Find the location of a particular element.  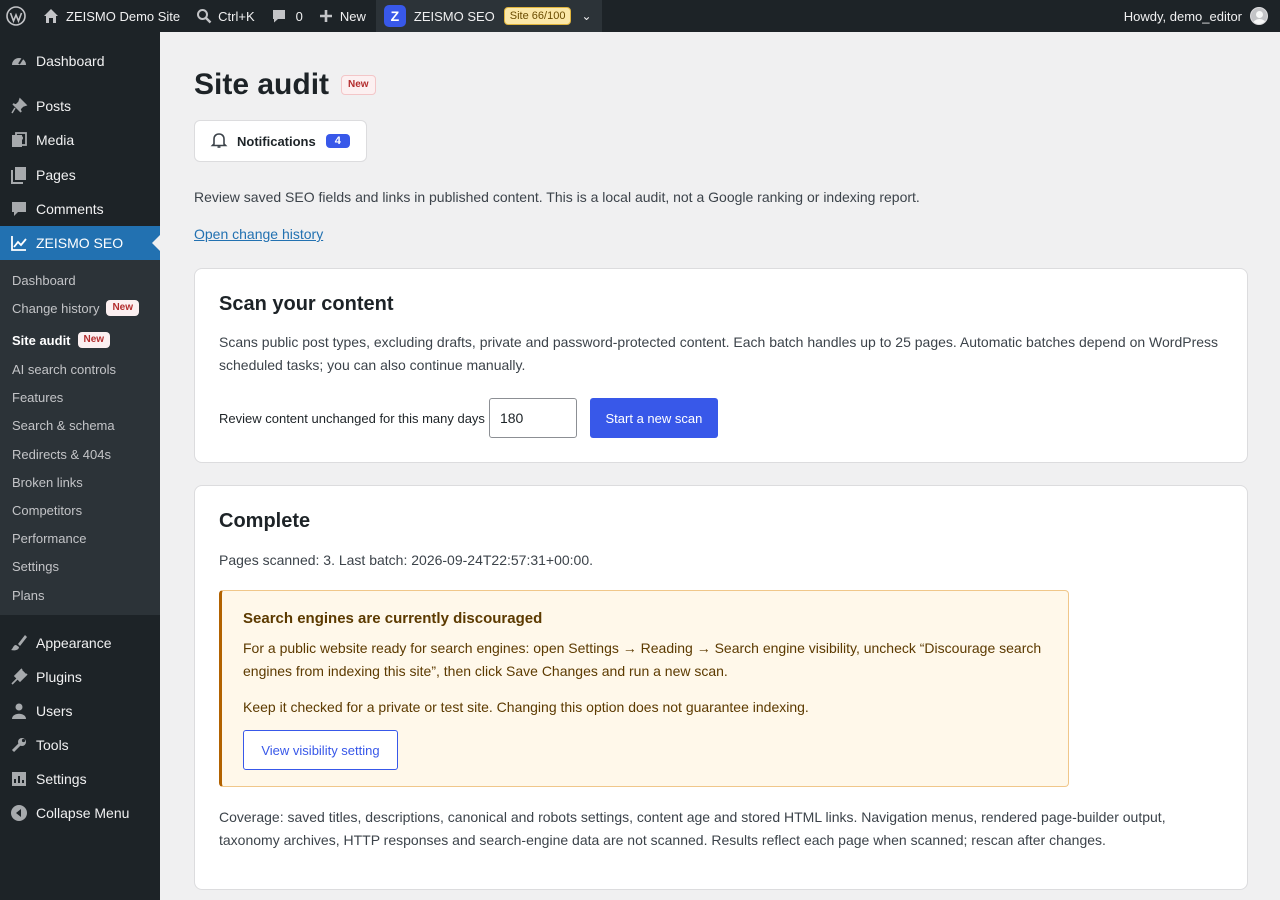

greeting: Howdy, demo_editor is located at coordinates (1182, 16).